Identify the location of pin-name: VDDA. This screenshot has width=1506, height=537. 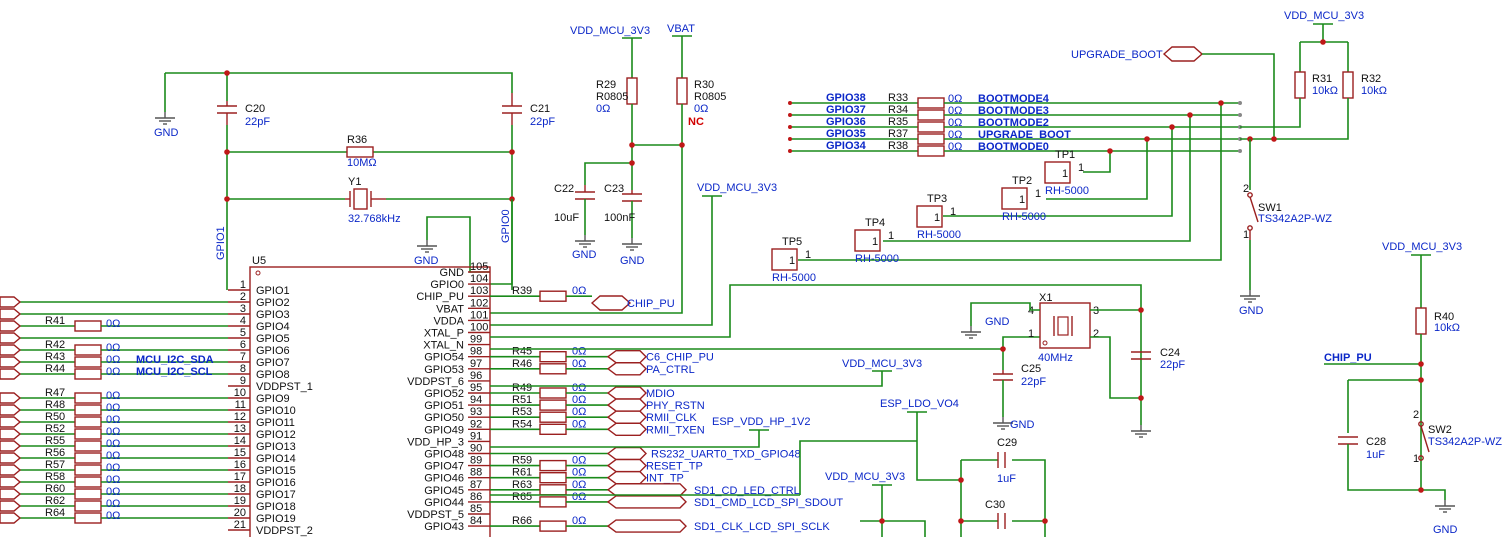
(448, 321).